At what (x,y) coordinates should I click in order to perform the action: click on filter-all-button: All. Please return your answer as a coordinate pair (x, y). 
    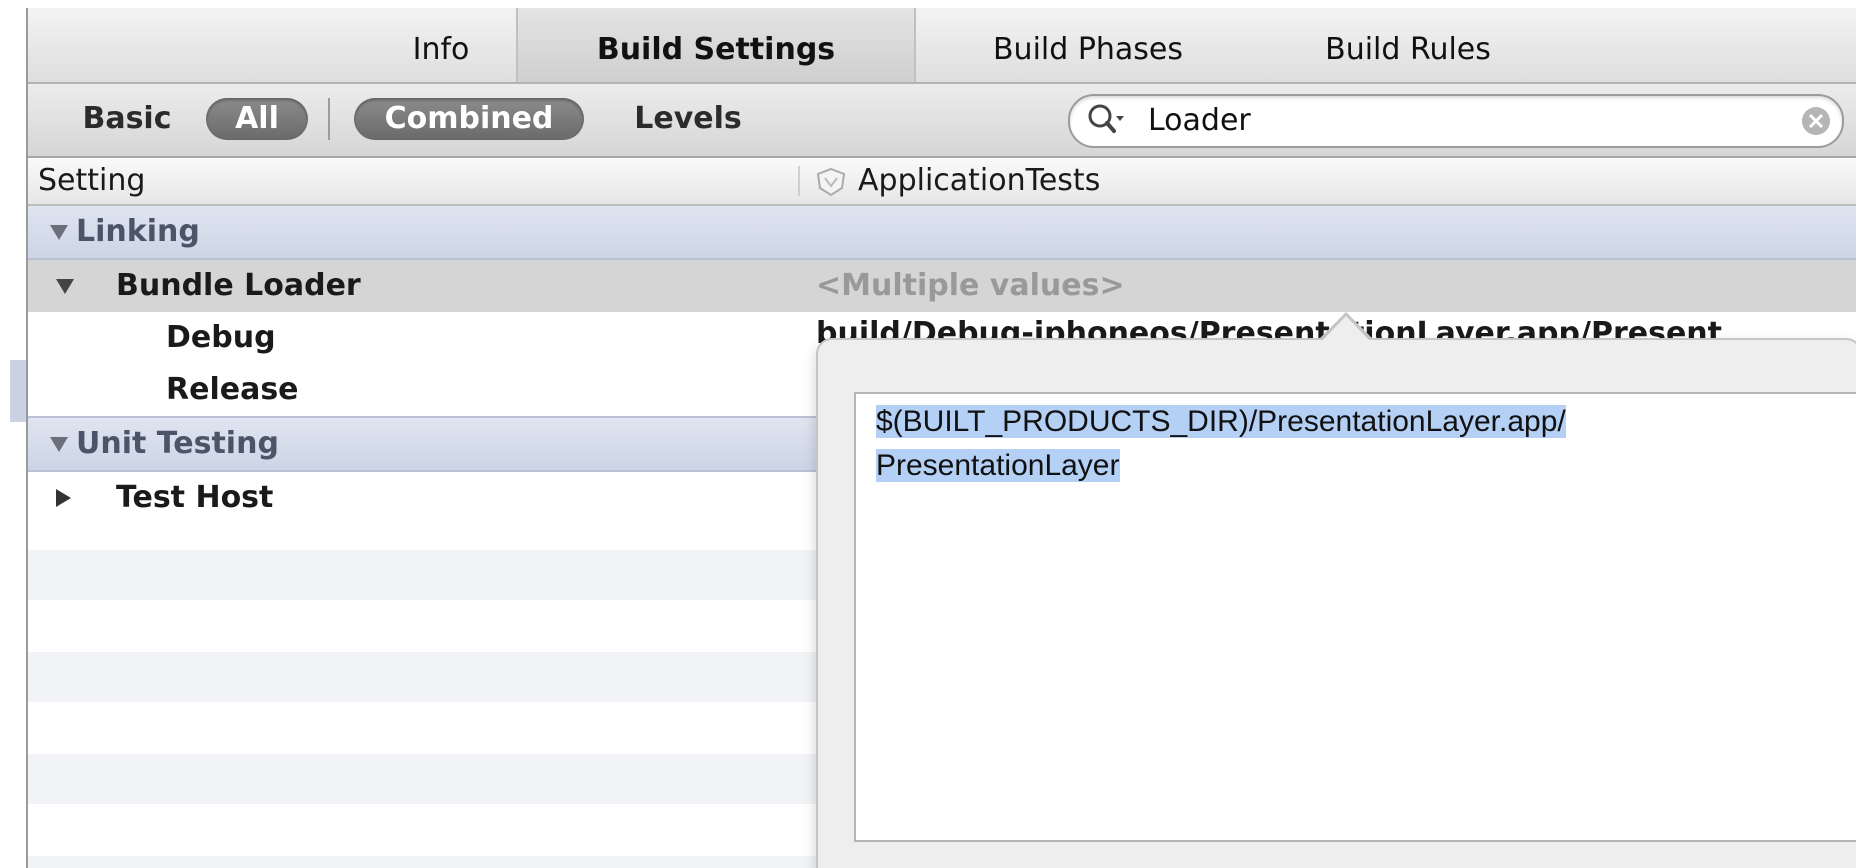
    Looking at the image, I should click on (257, 119).